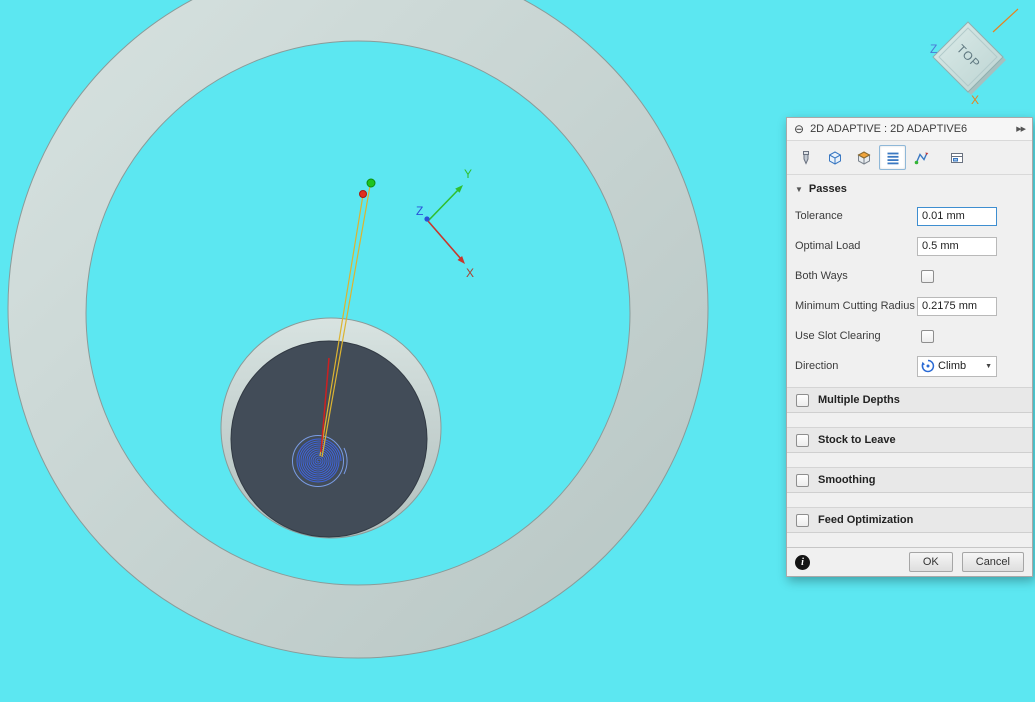 The image size is (1035, 702). I want to click on dialog-header: ⊖ 2D ADAPTIVE : 2D ADAPTIVE6 ▶▶, so click(909, 129).